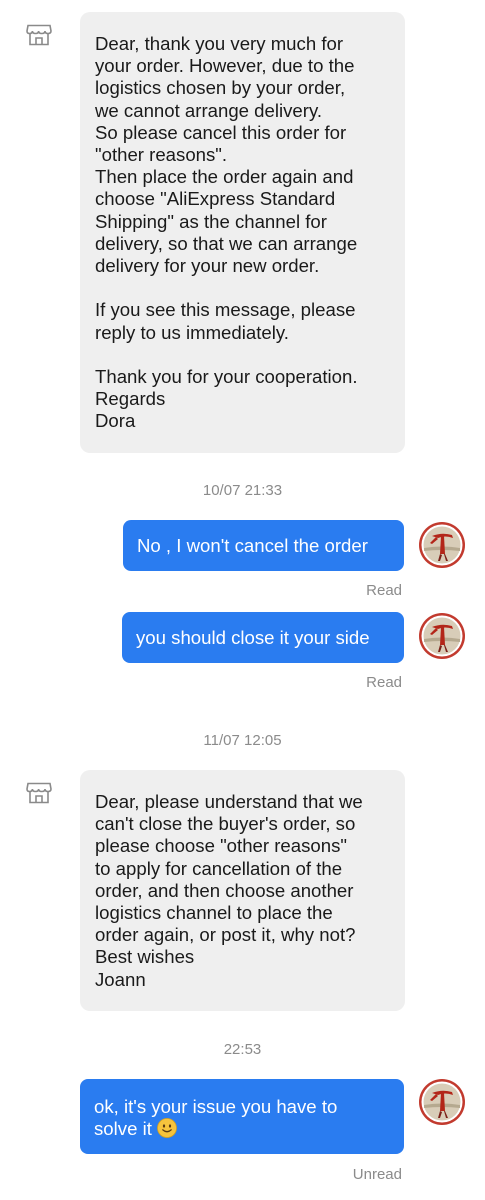  I want to click on buyer-message-text: ok, it's your issue you have to solve it, so click(216, 1118).